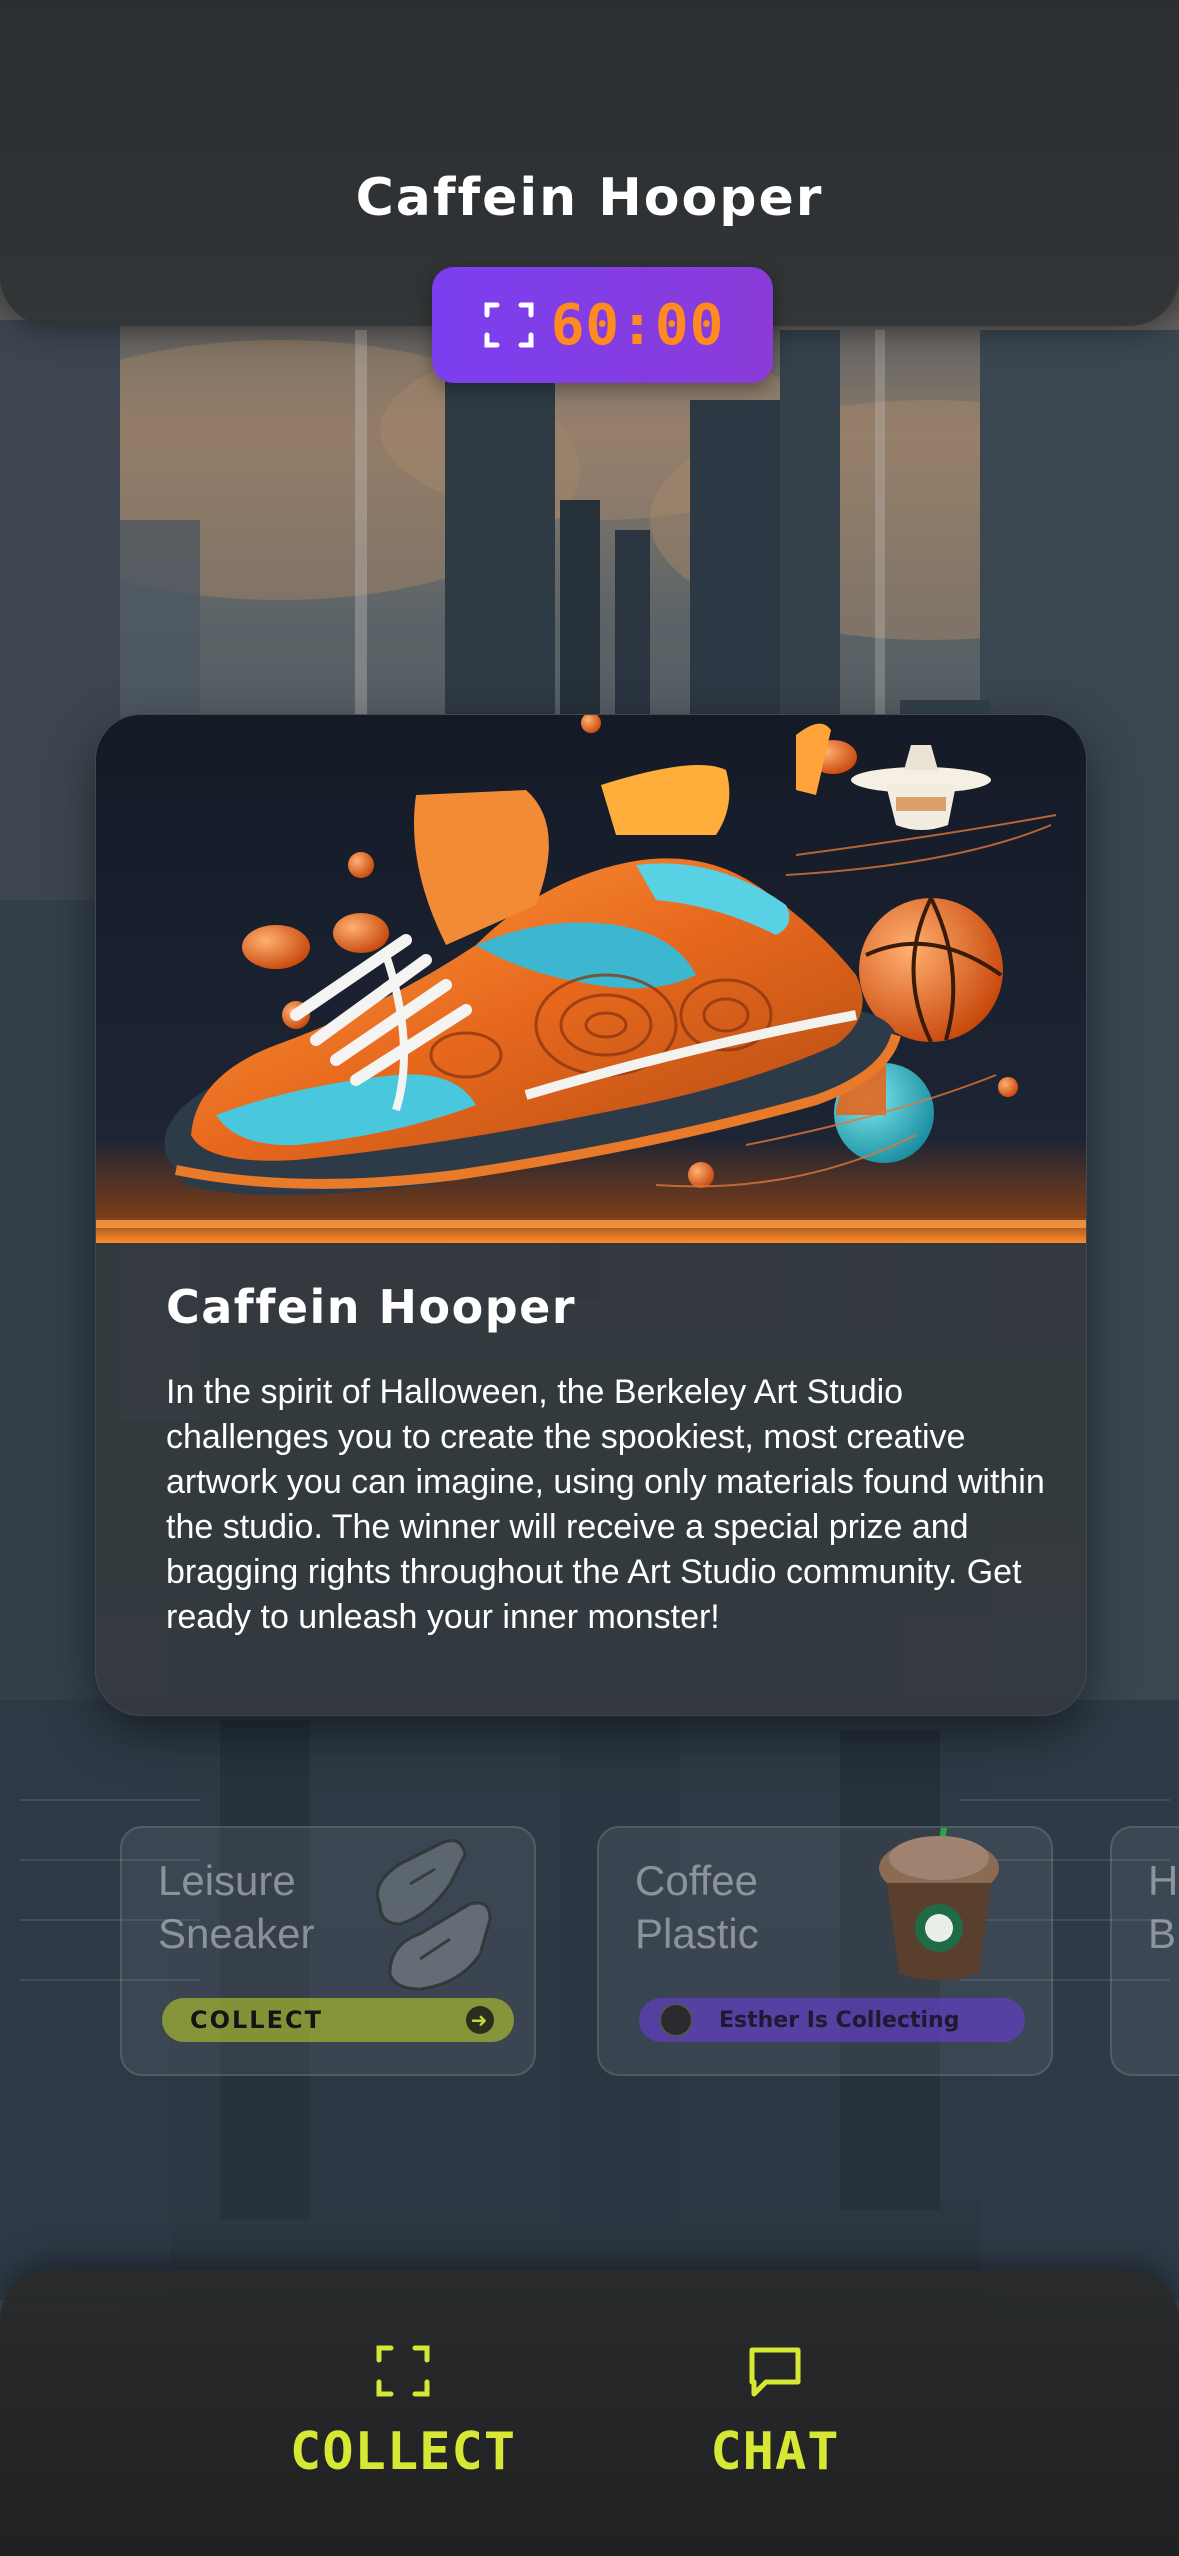 The width and height of the screenshot is (1179, 2556). What do you see at coordinates (697, 1907) in the screenshot?
I see `item-title: Coffee Plastic` at bounding box center [697, 1907].